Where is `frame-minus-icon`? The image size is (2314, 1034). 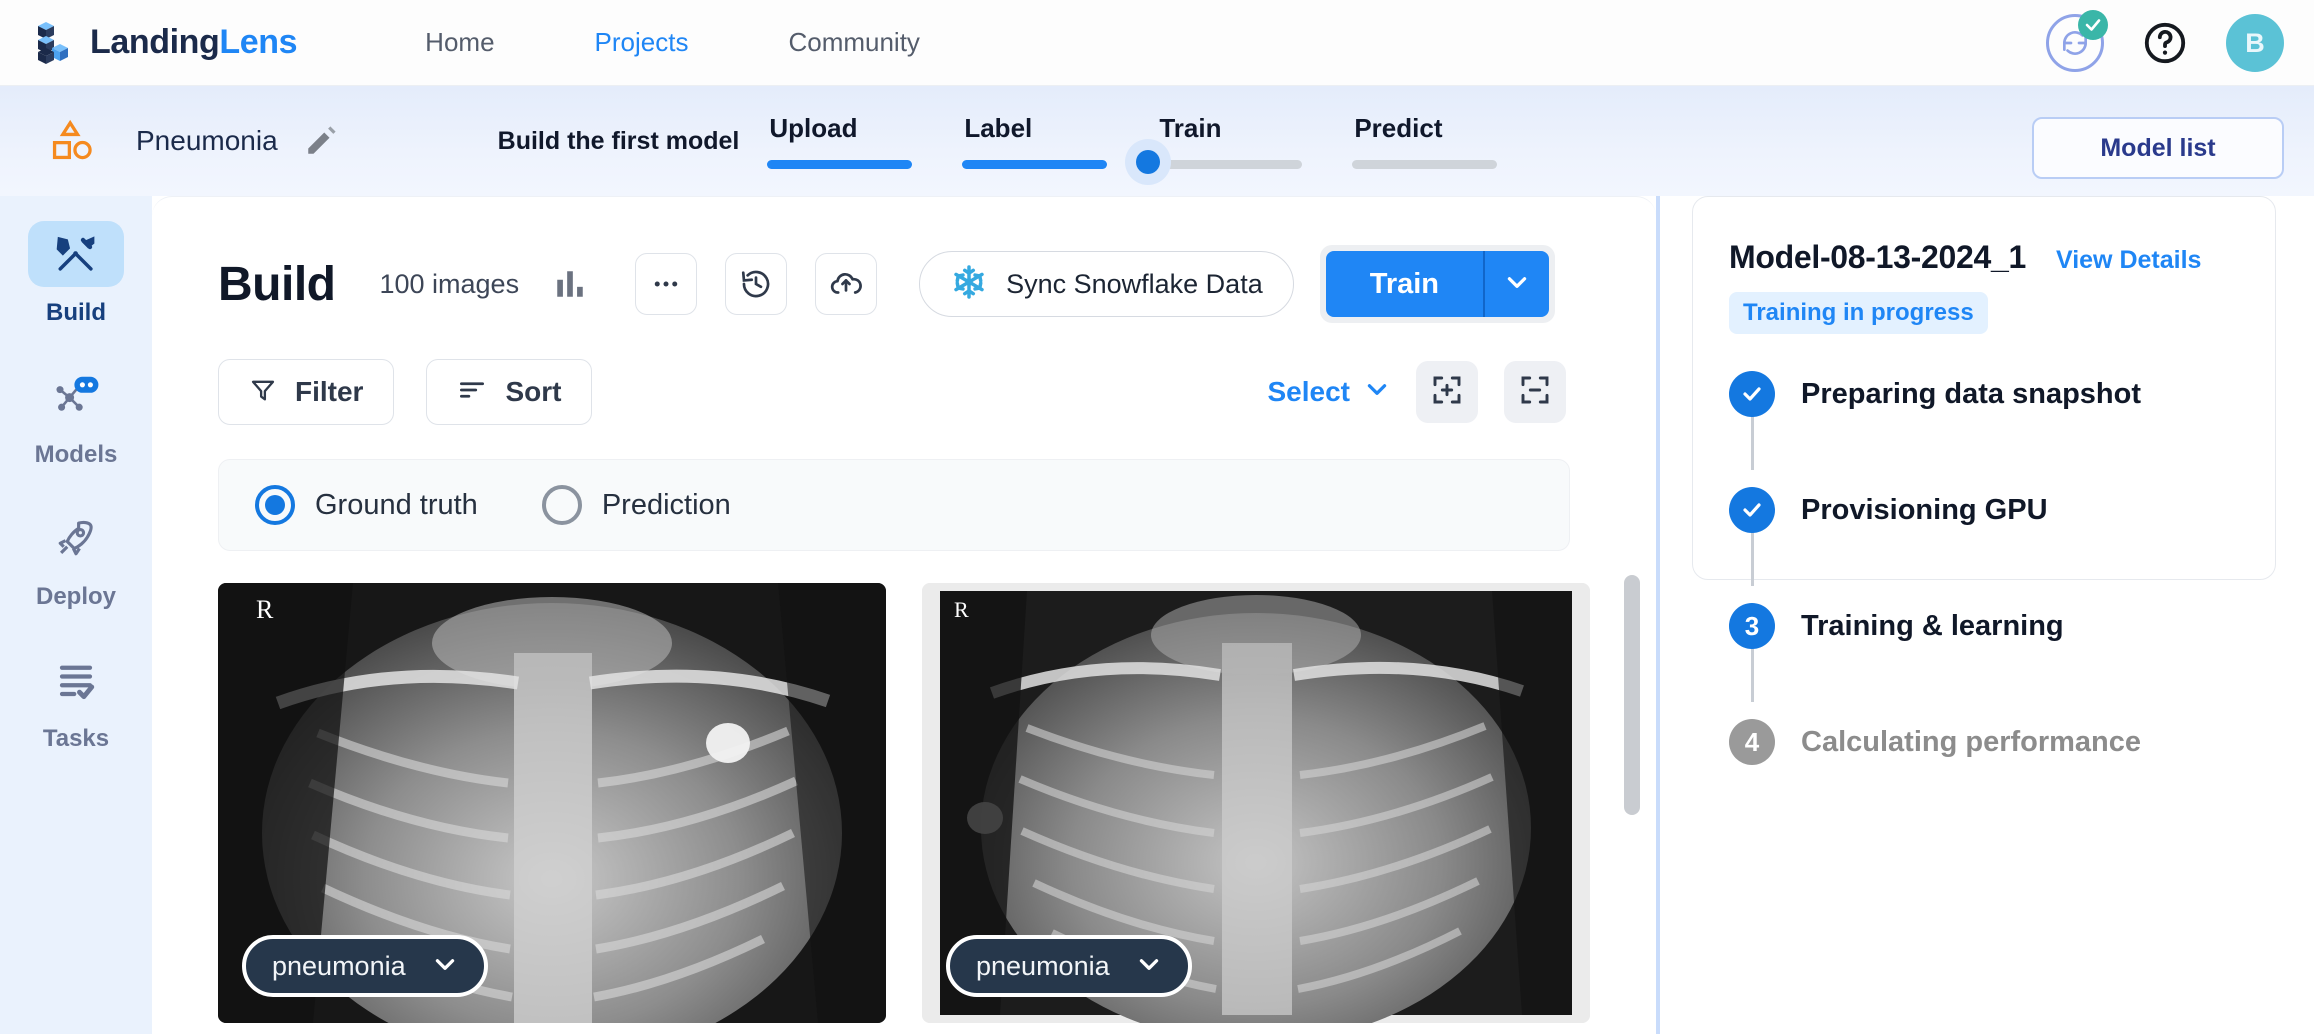 frame-minus-icon is located at coordinates (1535, 392).